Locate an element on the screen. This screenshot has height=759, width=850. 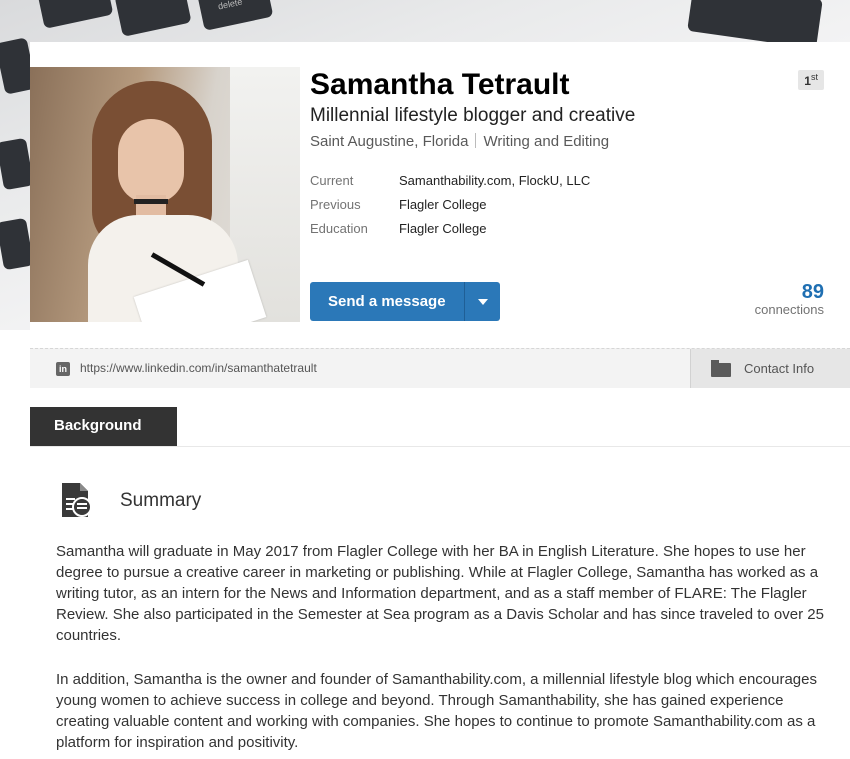
fact-label: Current is located at coordinates (332, 180).